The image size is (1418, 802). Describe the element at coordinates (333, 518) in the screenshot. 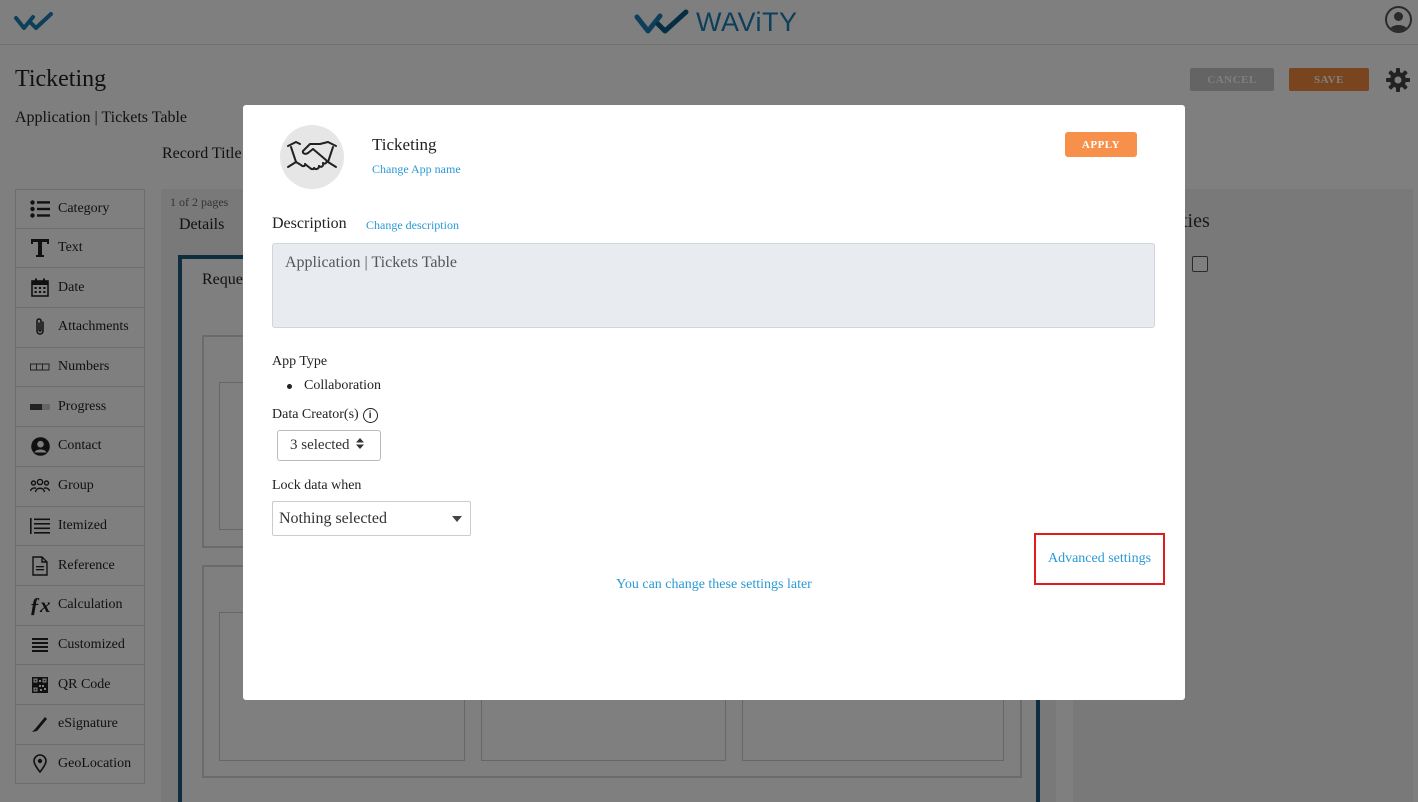

I see `lock-data-value: Nothing selected` at that location.